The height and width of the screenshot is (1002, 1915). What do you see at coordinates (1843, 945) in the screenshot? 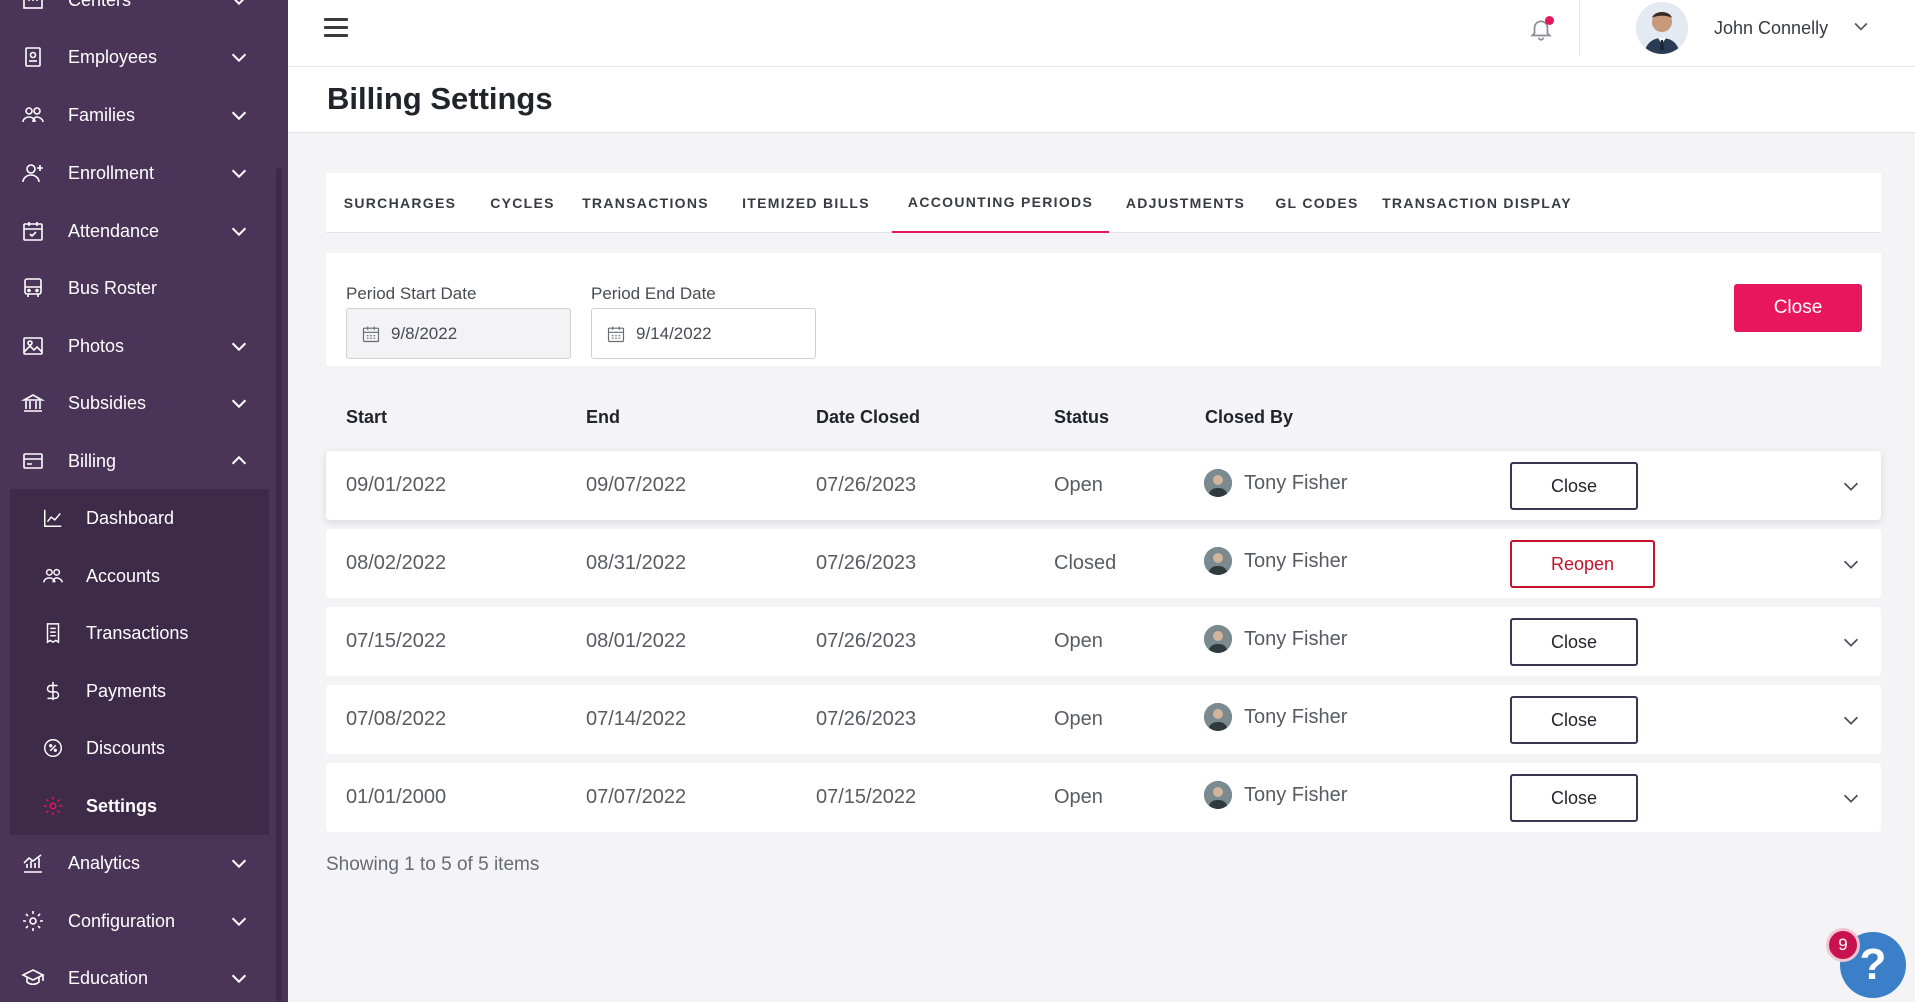
I see `help-badge-count: 9` at bounding box center [1843, 945].